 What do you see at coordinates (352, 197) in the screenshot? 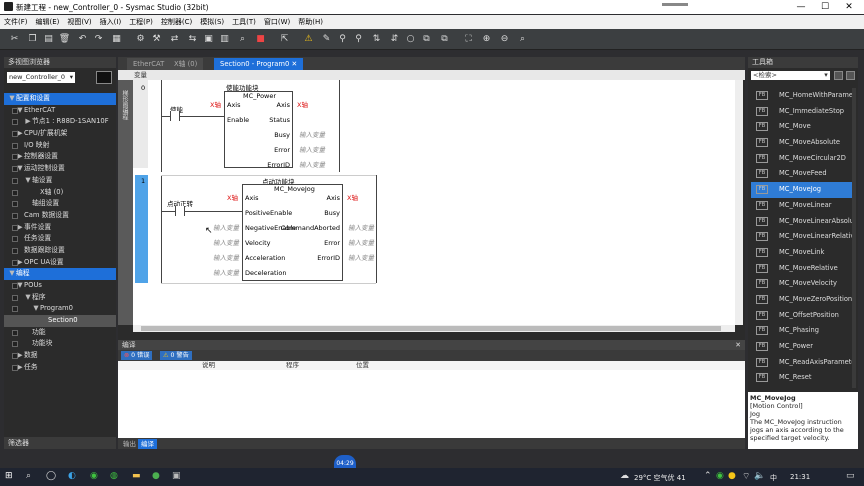
I see `rung-1-out-axis-var: X轴` at bounding box center [352, 197].